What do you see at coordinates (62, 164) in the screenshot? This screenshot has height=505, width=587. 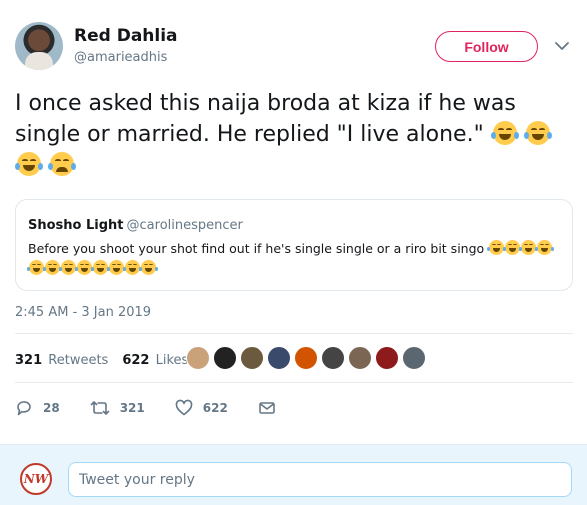 I see `crying-emoji-icon` at bounding box center [62, 164].